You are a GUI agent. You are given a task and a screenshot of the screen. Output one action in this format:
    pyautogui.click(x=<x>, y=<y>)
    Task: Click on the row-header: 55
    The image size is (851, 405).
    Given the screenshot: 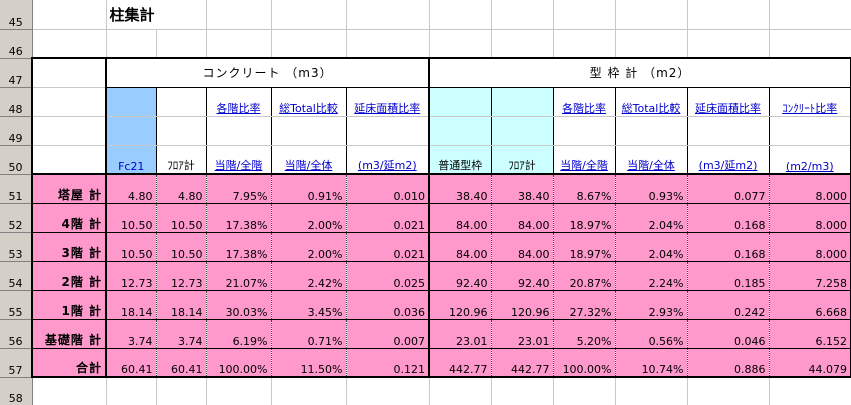 What is the action you would take?
    pyautogui.click(x=16, y=305)
    